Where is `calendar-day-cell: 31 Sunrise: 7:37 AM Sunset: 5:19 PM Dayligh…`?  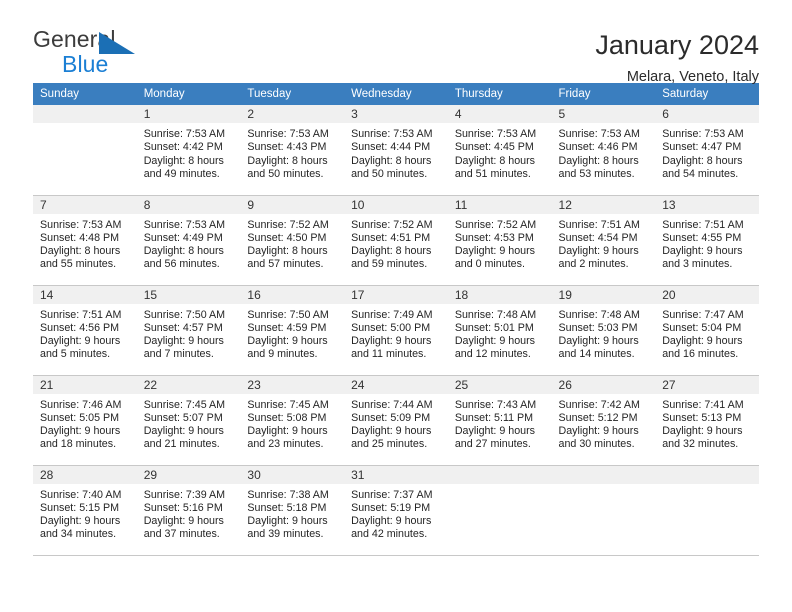 calendar-day-cell: 31 Sunrise: 7:37 AM Sunset: 5:19 PM Dayligh… is located at coordinates (396, 510).